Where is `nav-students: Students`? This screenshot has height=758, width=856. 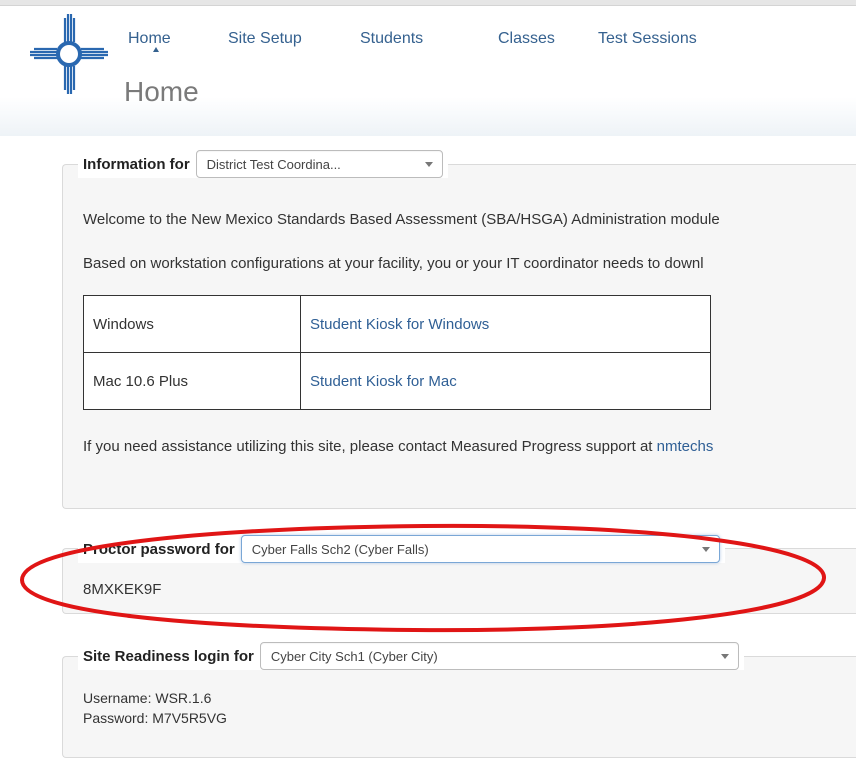 nav-students: Students is located at coordinates (391, 39).